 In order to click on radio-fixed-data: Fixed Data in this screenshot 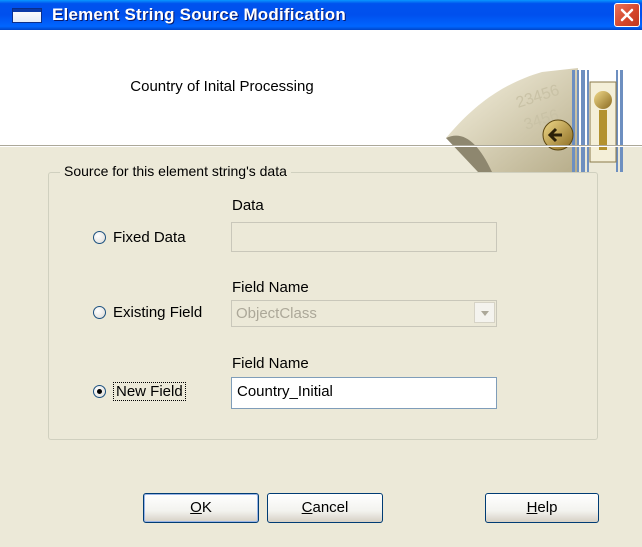, I will do `click(139, 237)`.